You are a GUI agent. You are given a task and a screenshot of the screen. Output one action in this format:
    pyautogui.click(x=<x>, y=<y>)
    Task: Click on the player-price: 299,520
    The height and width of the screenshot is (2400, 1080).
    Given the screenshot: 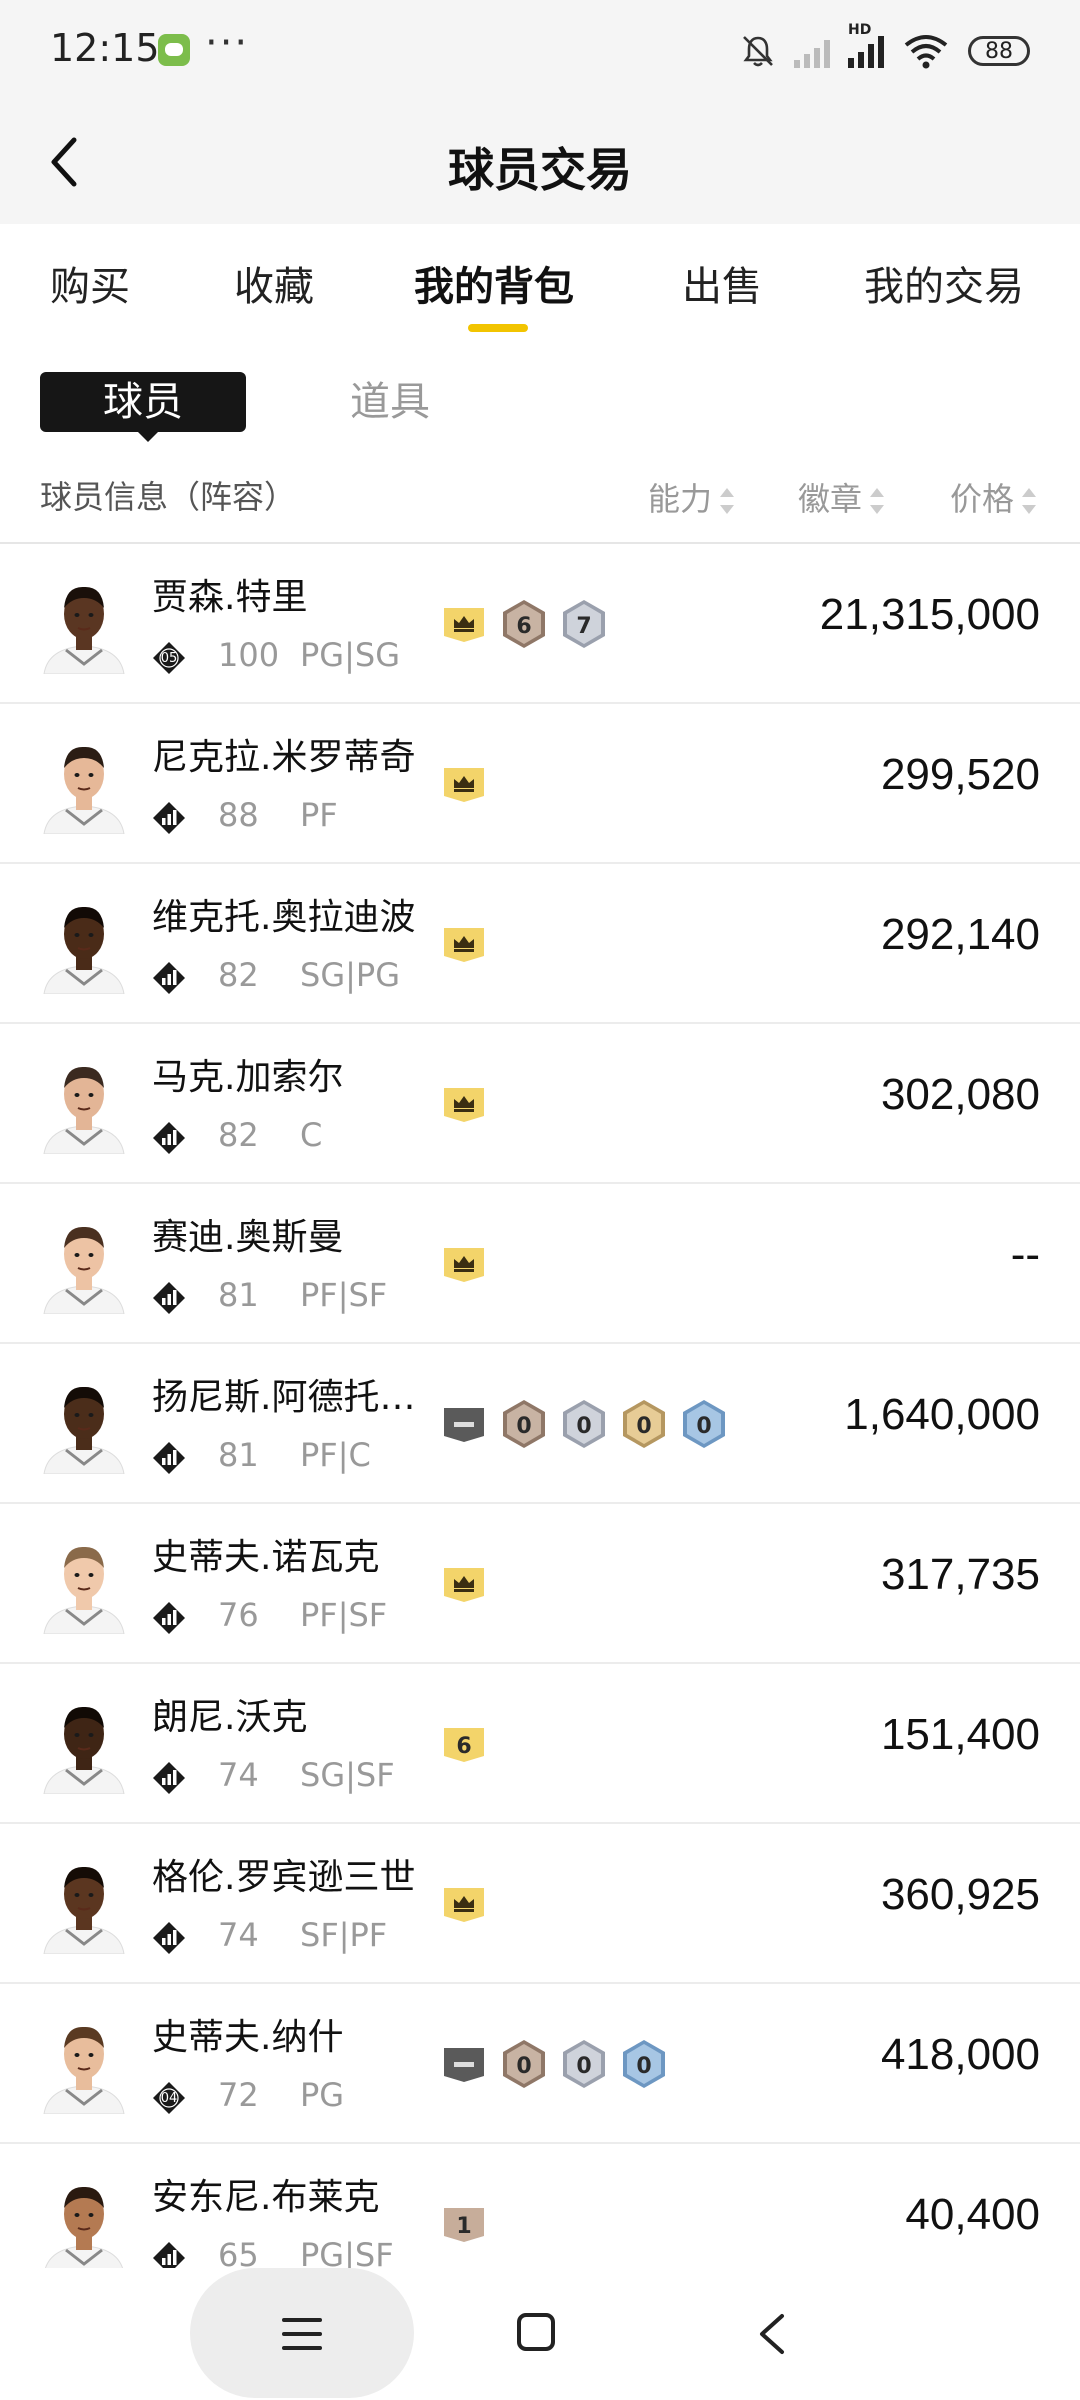 What is the action you would take?
    pyautogui.click(x=960, y=774)
    